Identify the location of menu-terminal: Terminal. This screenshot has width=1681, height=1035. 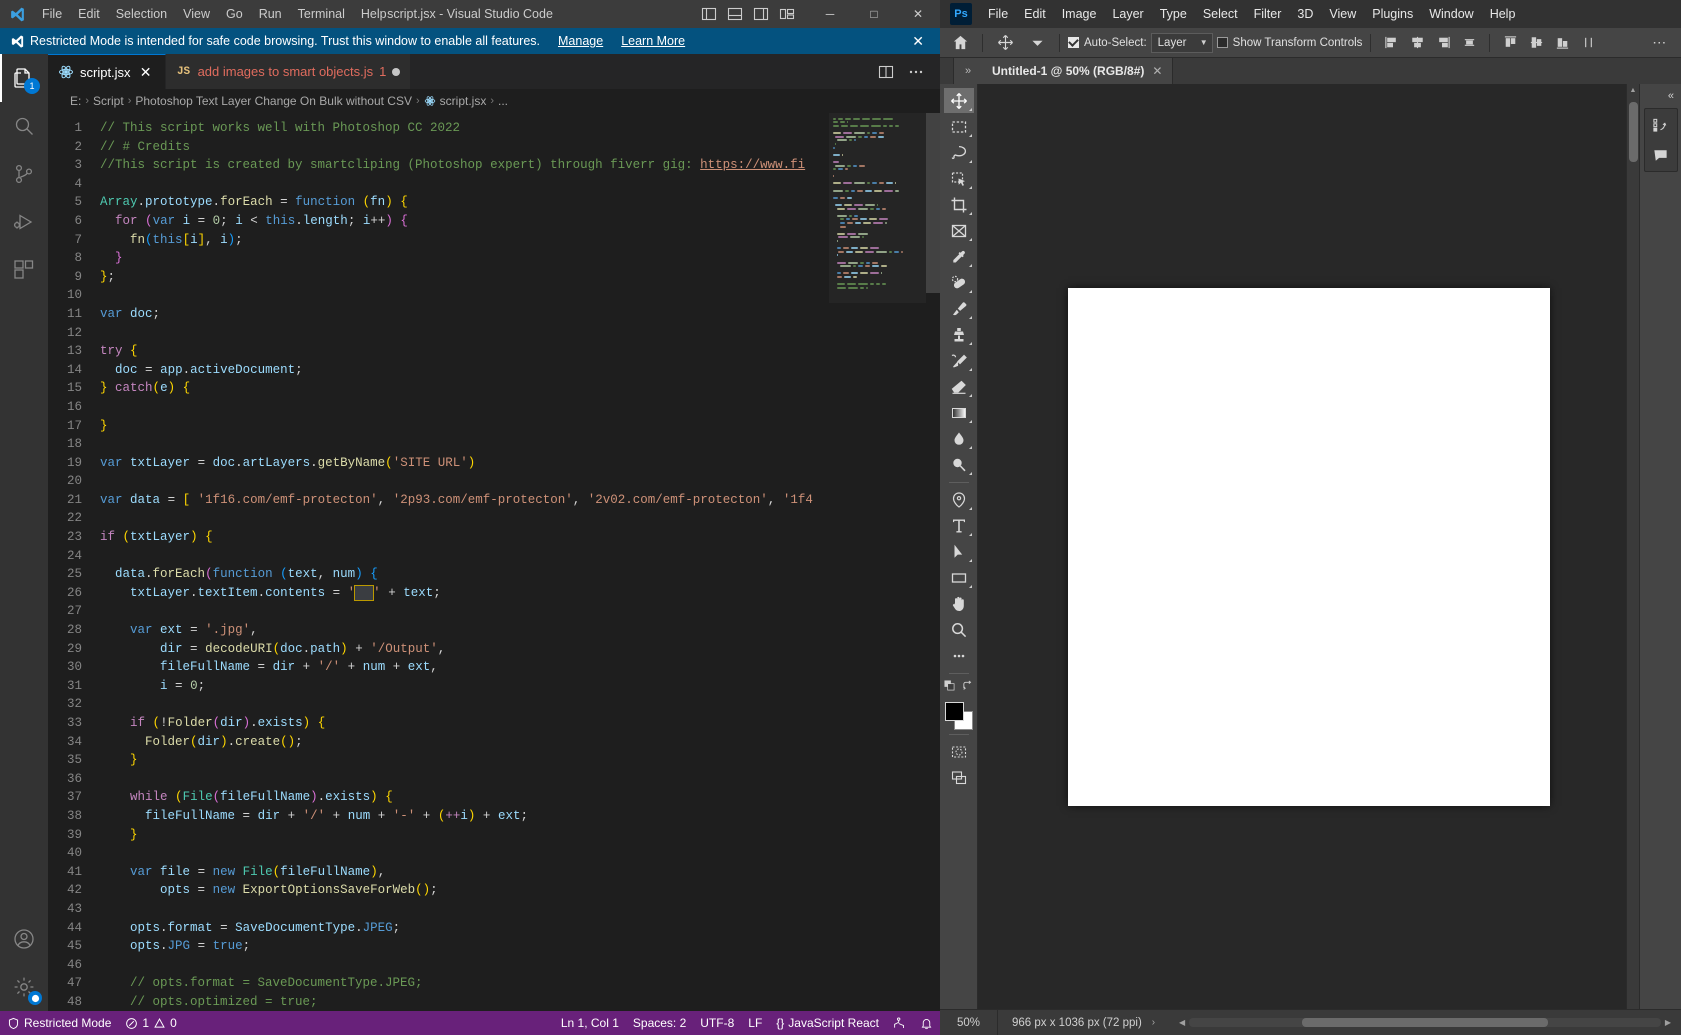
(321, 14).